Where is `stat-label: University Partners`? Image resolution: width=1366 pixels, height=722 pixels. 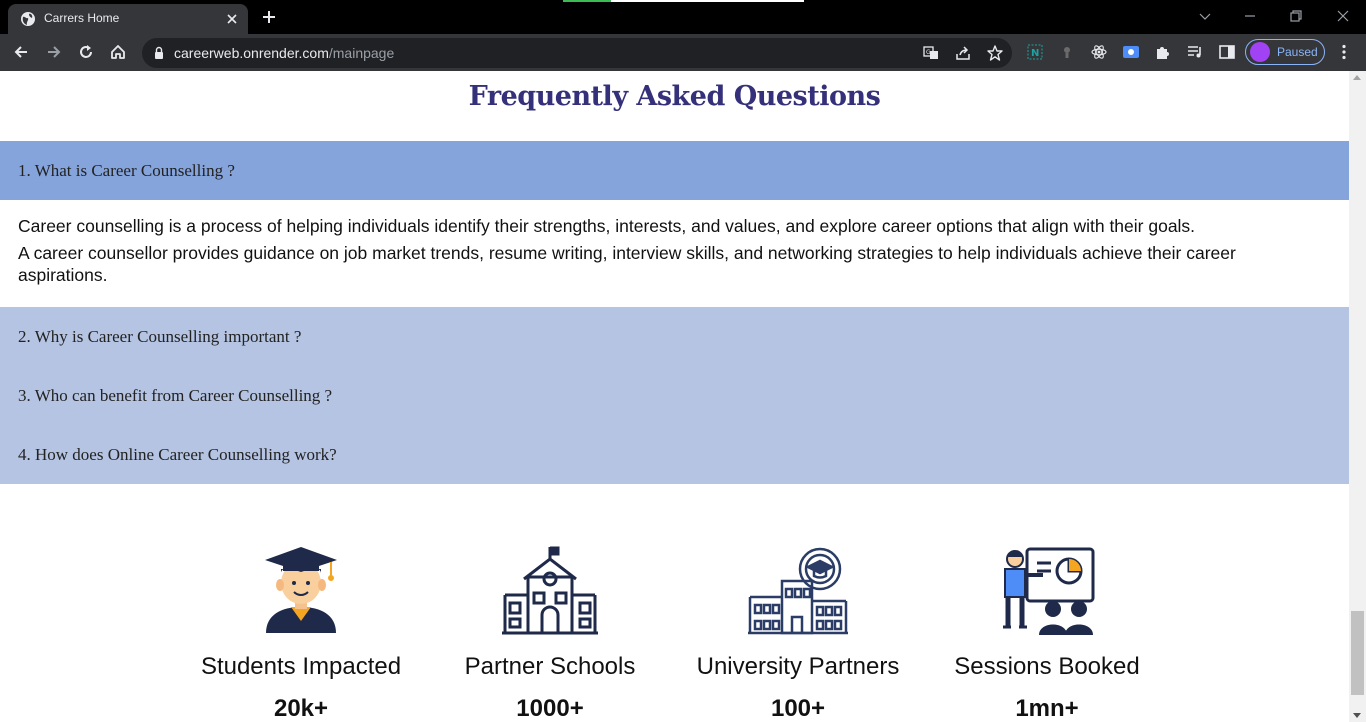
stat-label: University Partners is located at coordinates (798, 666).